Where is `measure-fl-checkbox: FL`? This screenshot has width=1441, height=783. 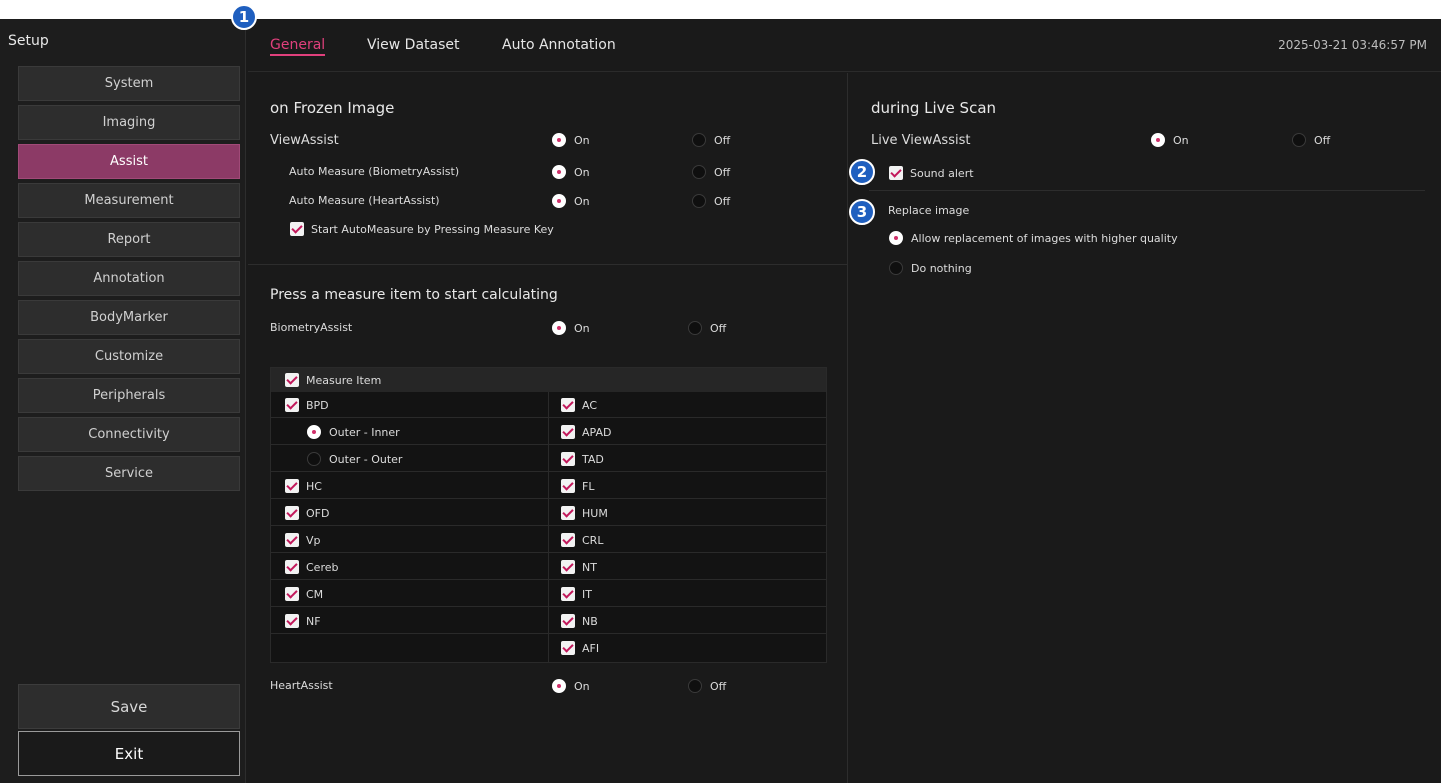 measure-fl-checkbox: FL is located at coordinates (577, 486).